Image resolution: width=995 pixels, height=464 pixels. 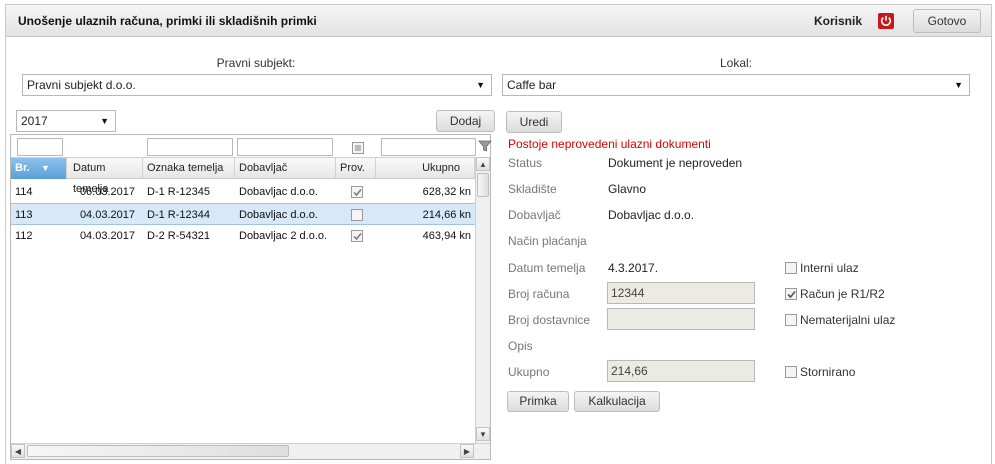 What do you see at coordinates (828, 372) in the screenshot?
I see `stornirano-label: Stornirano` at bounding box center [828, 372].